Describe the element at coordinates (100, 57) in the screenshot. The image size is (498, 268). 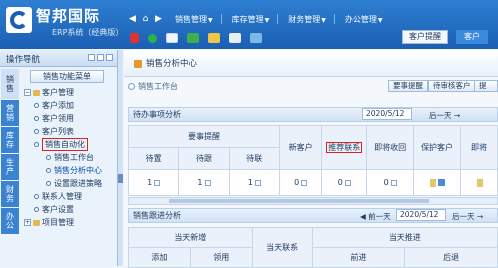
I see `settings-icon` at that location.